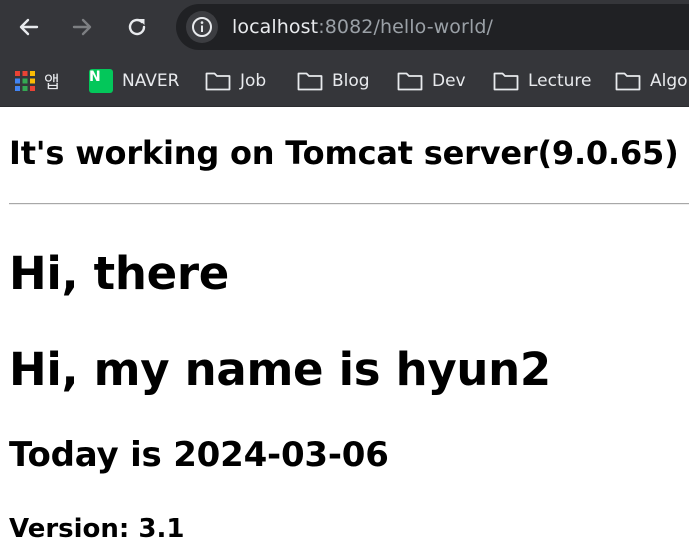 The width and height of the screenshot is (689, 554). I want to click on bookmark-folder-lecture: Lecture, so click(542, 80).